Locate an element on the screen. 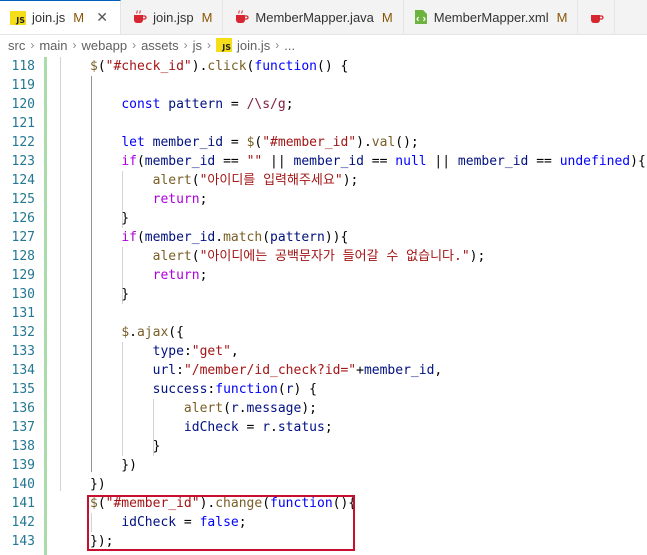 The width and height of the screenshot is (647, 555). code-text: alert("아이디에는 공백문자가 들어갈 수 없습니다."); is located at coordinates (319, 256).